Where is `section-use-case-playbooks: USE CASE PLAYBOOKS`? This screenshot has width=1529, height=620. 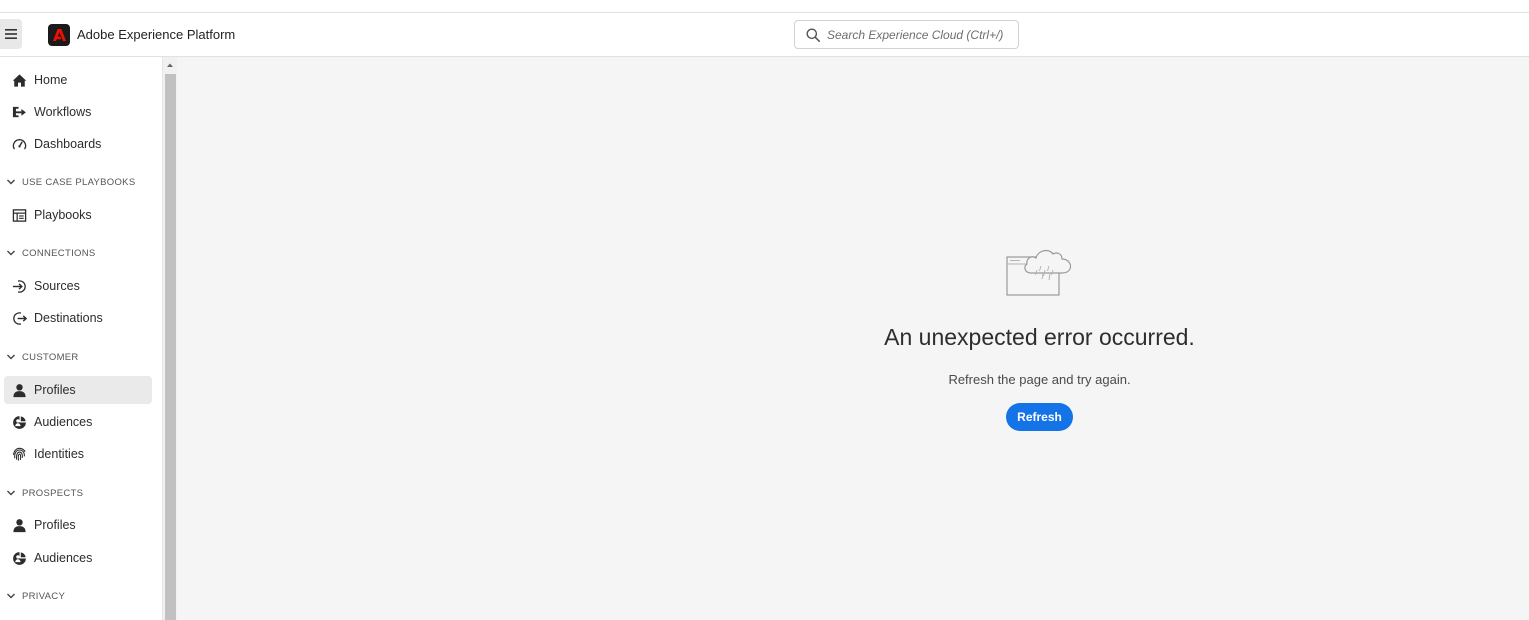 section-use-case-playbooks: USE CASE PLAYBOOKS is located at coordinates (78, 182).